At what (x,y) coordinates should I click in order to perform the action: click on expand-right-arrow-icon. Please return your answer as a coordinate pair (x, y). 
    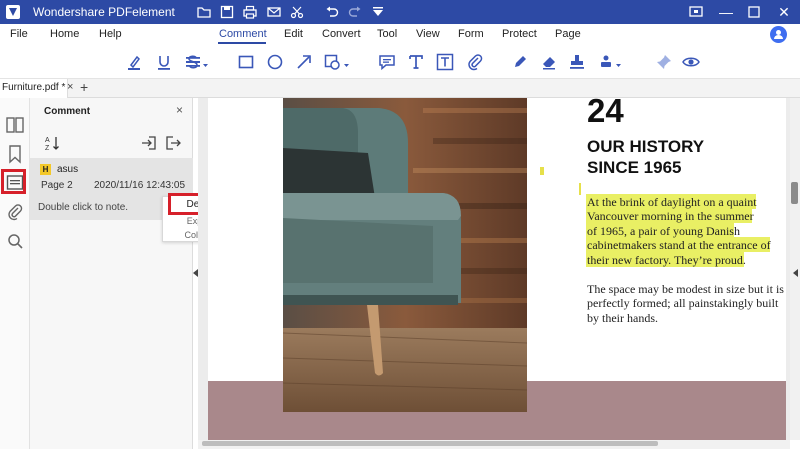
    Looking at the image, I should click on (796, 273).